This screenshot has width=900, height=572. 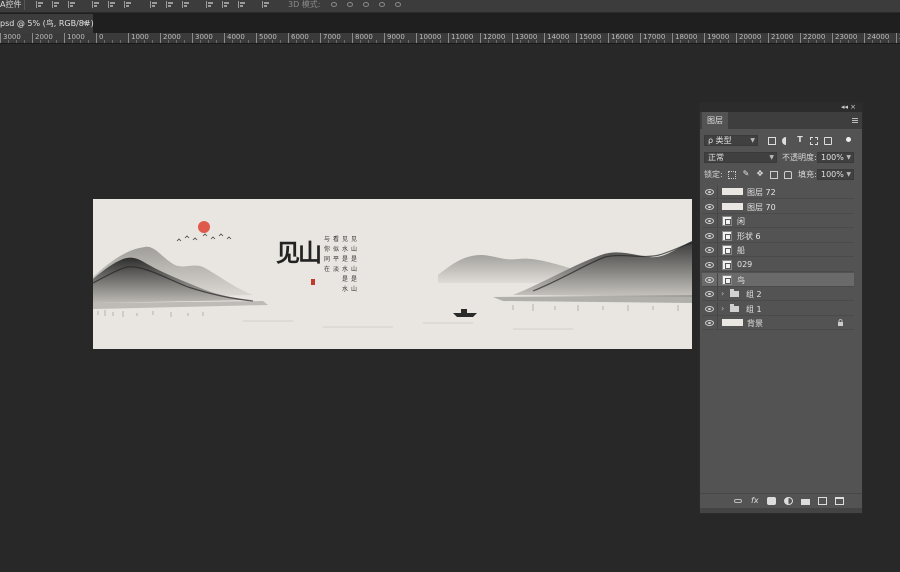 I want to click on lock-artboard-icon, so click(x=774, y=175).